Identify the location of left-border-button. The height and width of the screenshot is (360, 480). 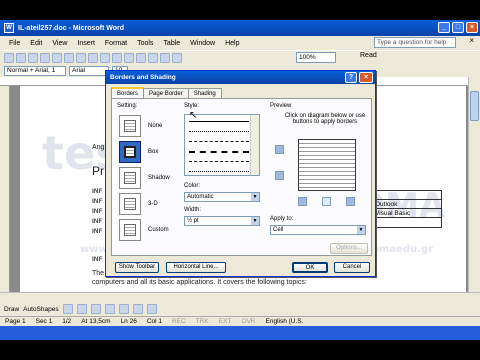
(302, 201).